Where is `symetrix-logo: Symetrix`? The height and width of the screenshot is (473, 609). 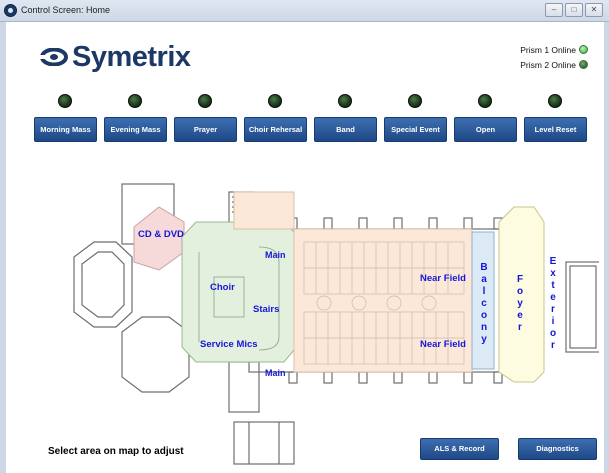 symetrix-logo: Symetrix is located at coordinates (115, 57).